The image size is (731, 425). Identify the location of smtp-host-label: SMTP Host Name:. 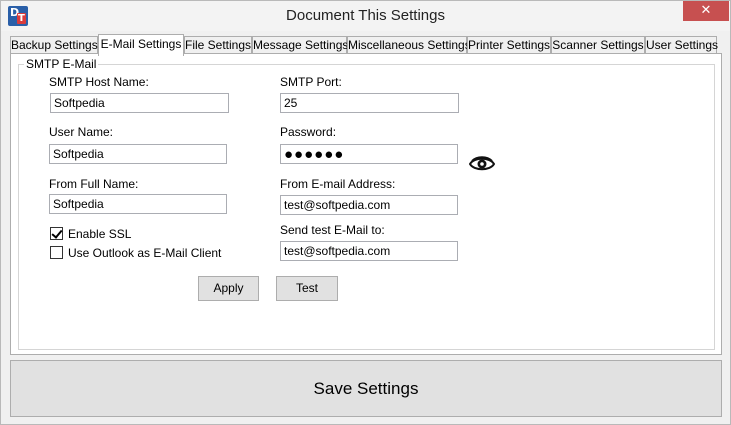
(99, 82).